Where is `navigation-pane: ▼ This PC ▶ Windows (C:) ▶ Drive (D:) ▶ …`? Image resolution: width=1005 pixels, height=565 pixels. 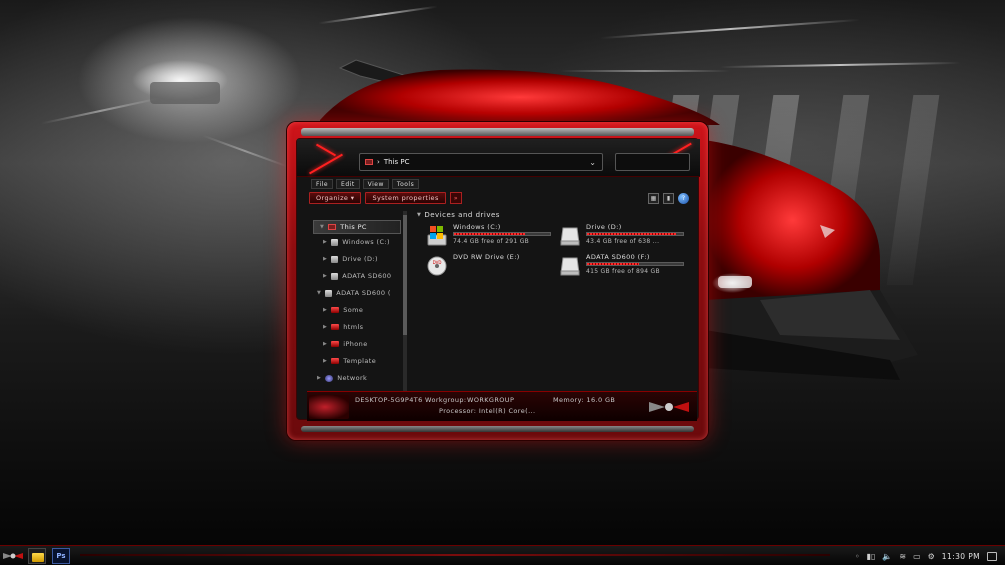 navigation-pane: ▼ This PC ▶ Windows (C:) ▶ Drive (D:) ▶ … is located at coordinates (361, 306).